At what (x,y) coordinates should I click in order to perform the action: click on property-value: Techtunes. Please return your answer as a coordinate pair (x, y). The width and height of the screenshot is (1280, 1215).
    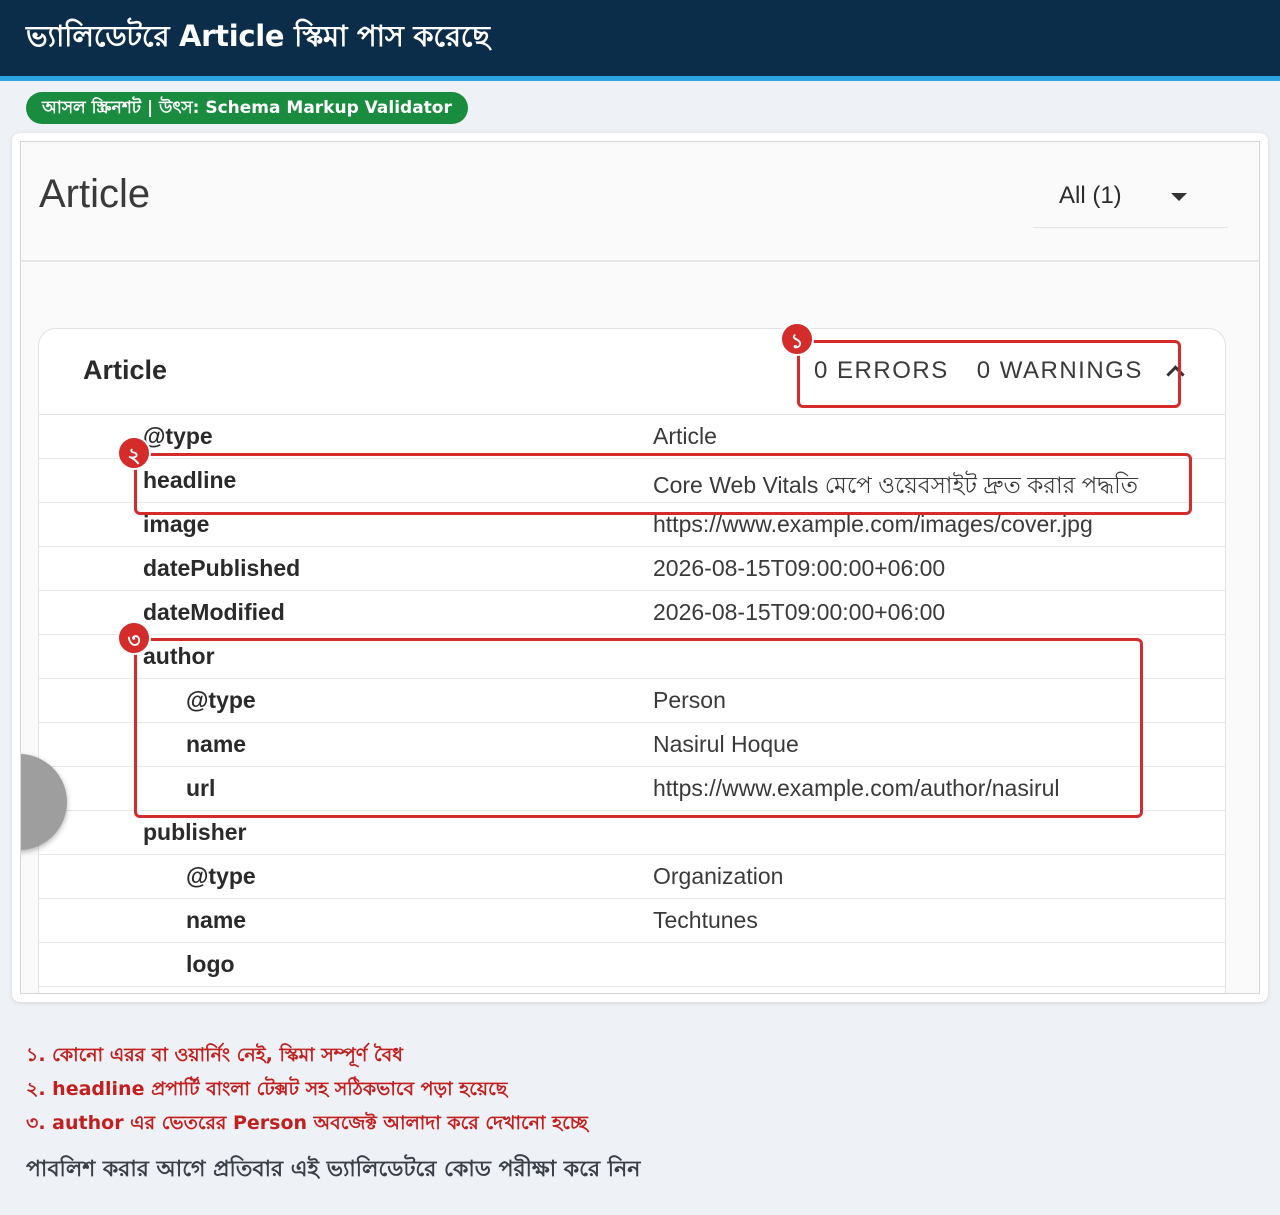
    Looking at the image, I should click on (705, 920).